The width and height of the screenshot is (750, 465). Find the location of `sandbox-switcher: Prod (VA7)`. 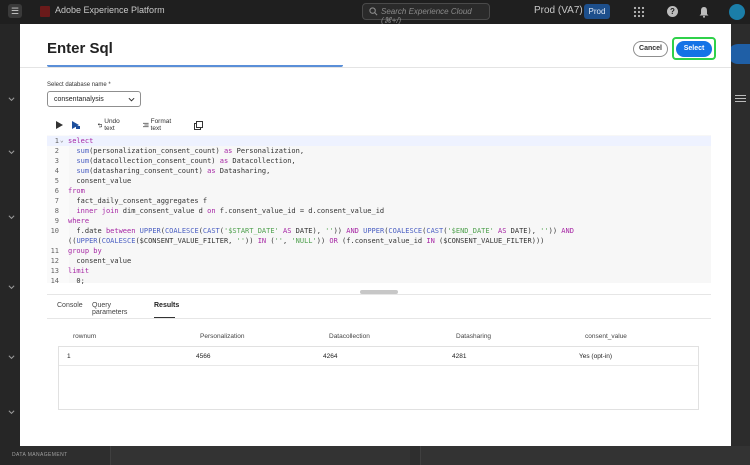

sandbox-switcher: Prod (VA7) is located at coordinates (558, 10).